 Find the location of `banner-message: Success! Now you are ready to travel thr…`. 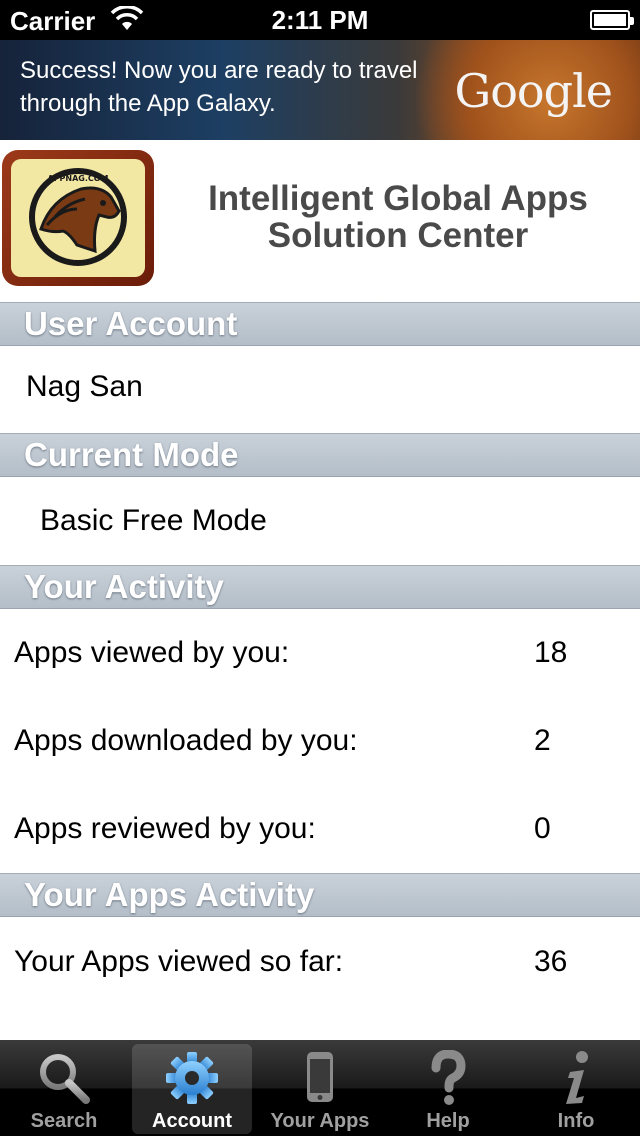

banner-message: Success! Now you are ready to travel thr… is located at coordinates (219, 87).